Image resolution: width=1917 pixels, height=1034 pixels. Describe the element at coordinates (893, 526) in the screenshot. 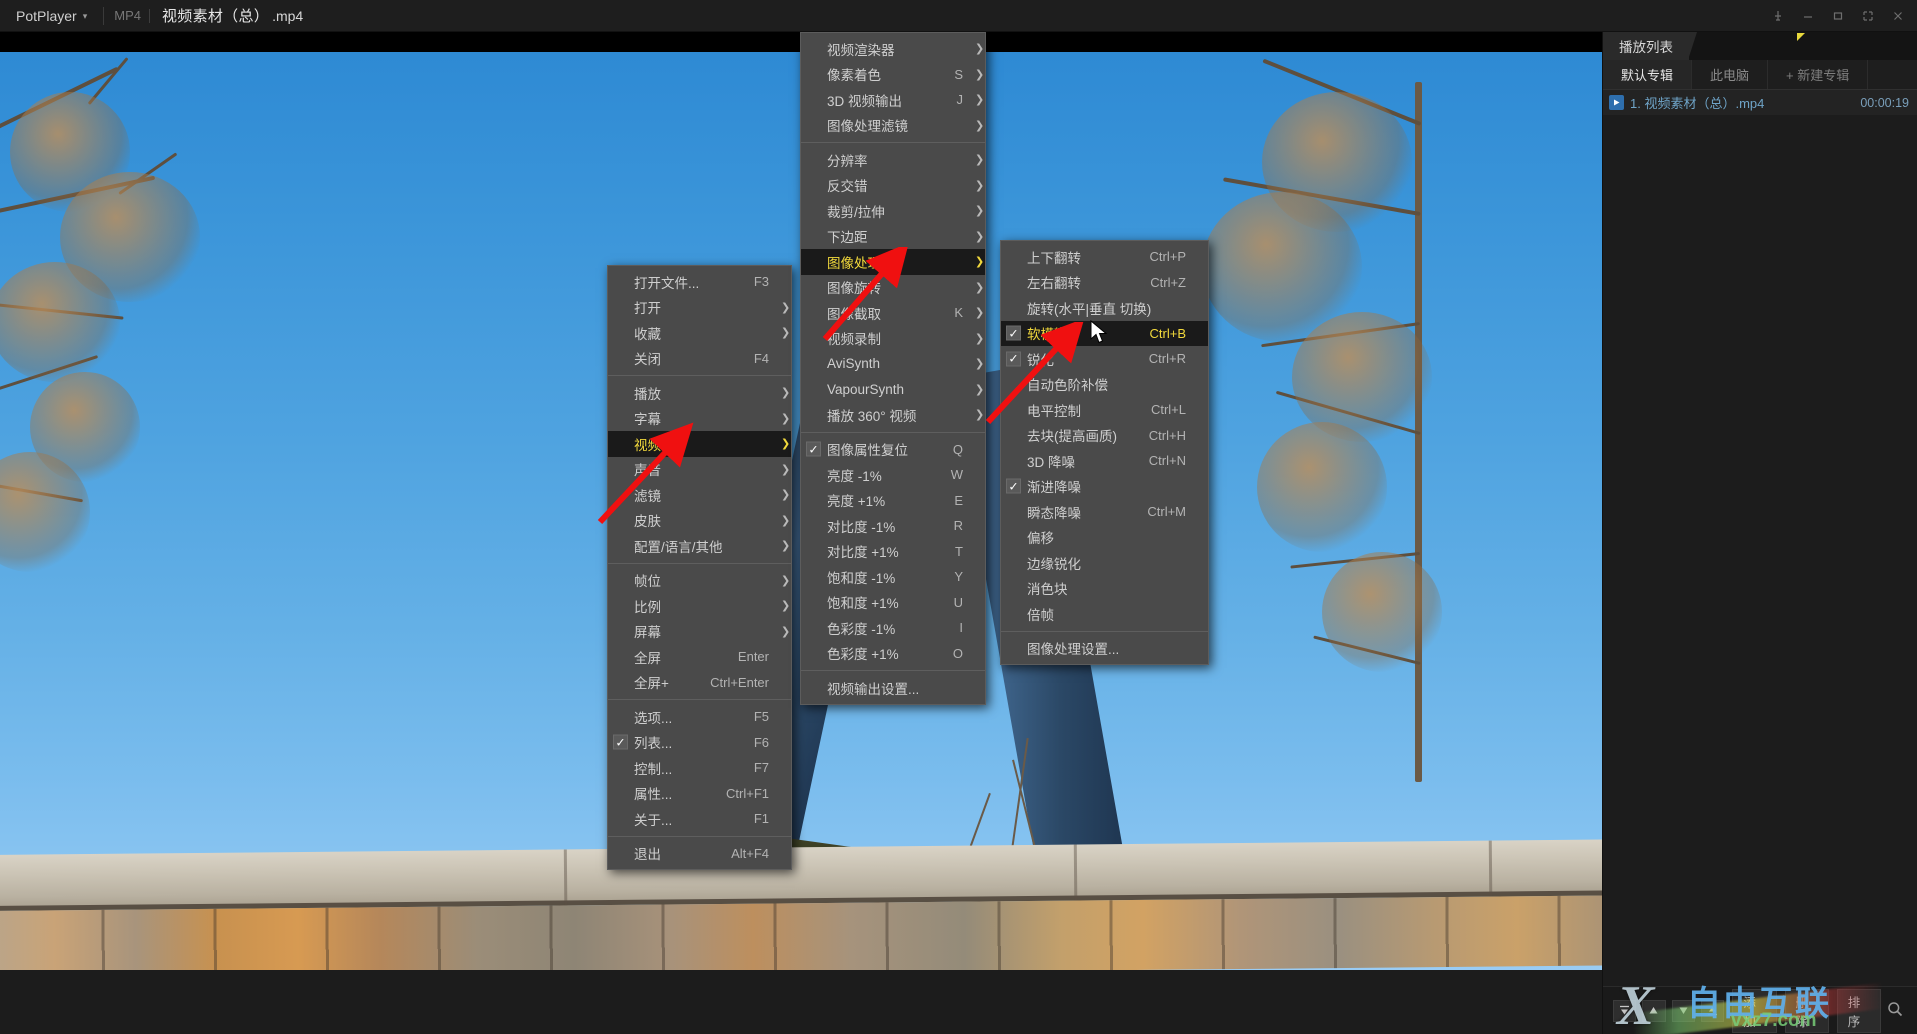

I see `menu-item: 对比度 -1% R` at that location.